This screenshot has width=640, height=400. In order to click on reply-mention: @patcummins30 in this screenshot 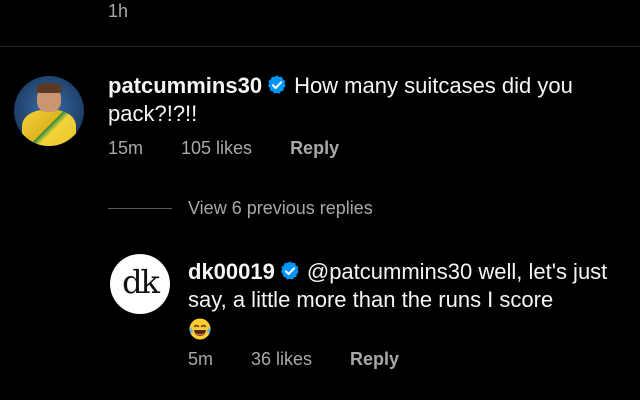, I will do `click(389, 271)`.